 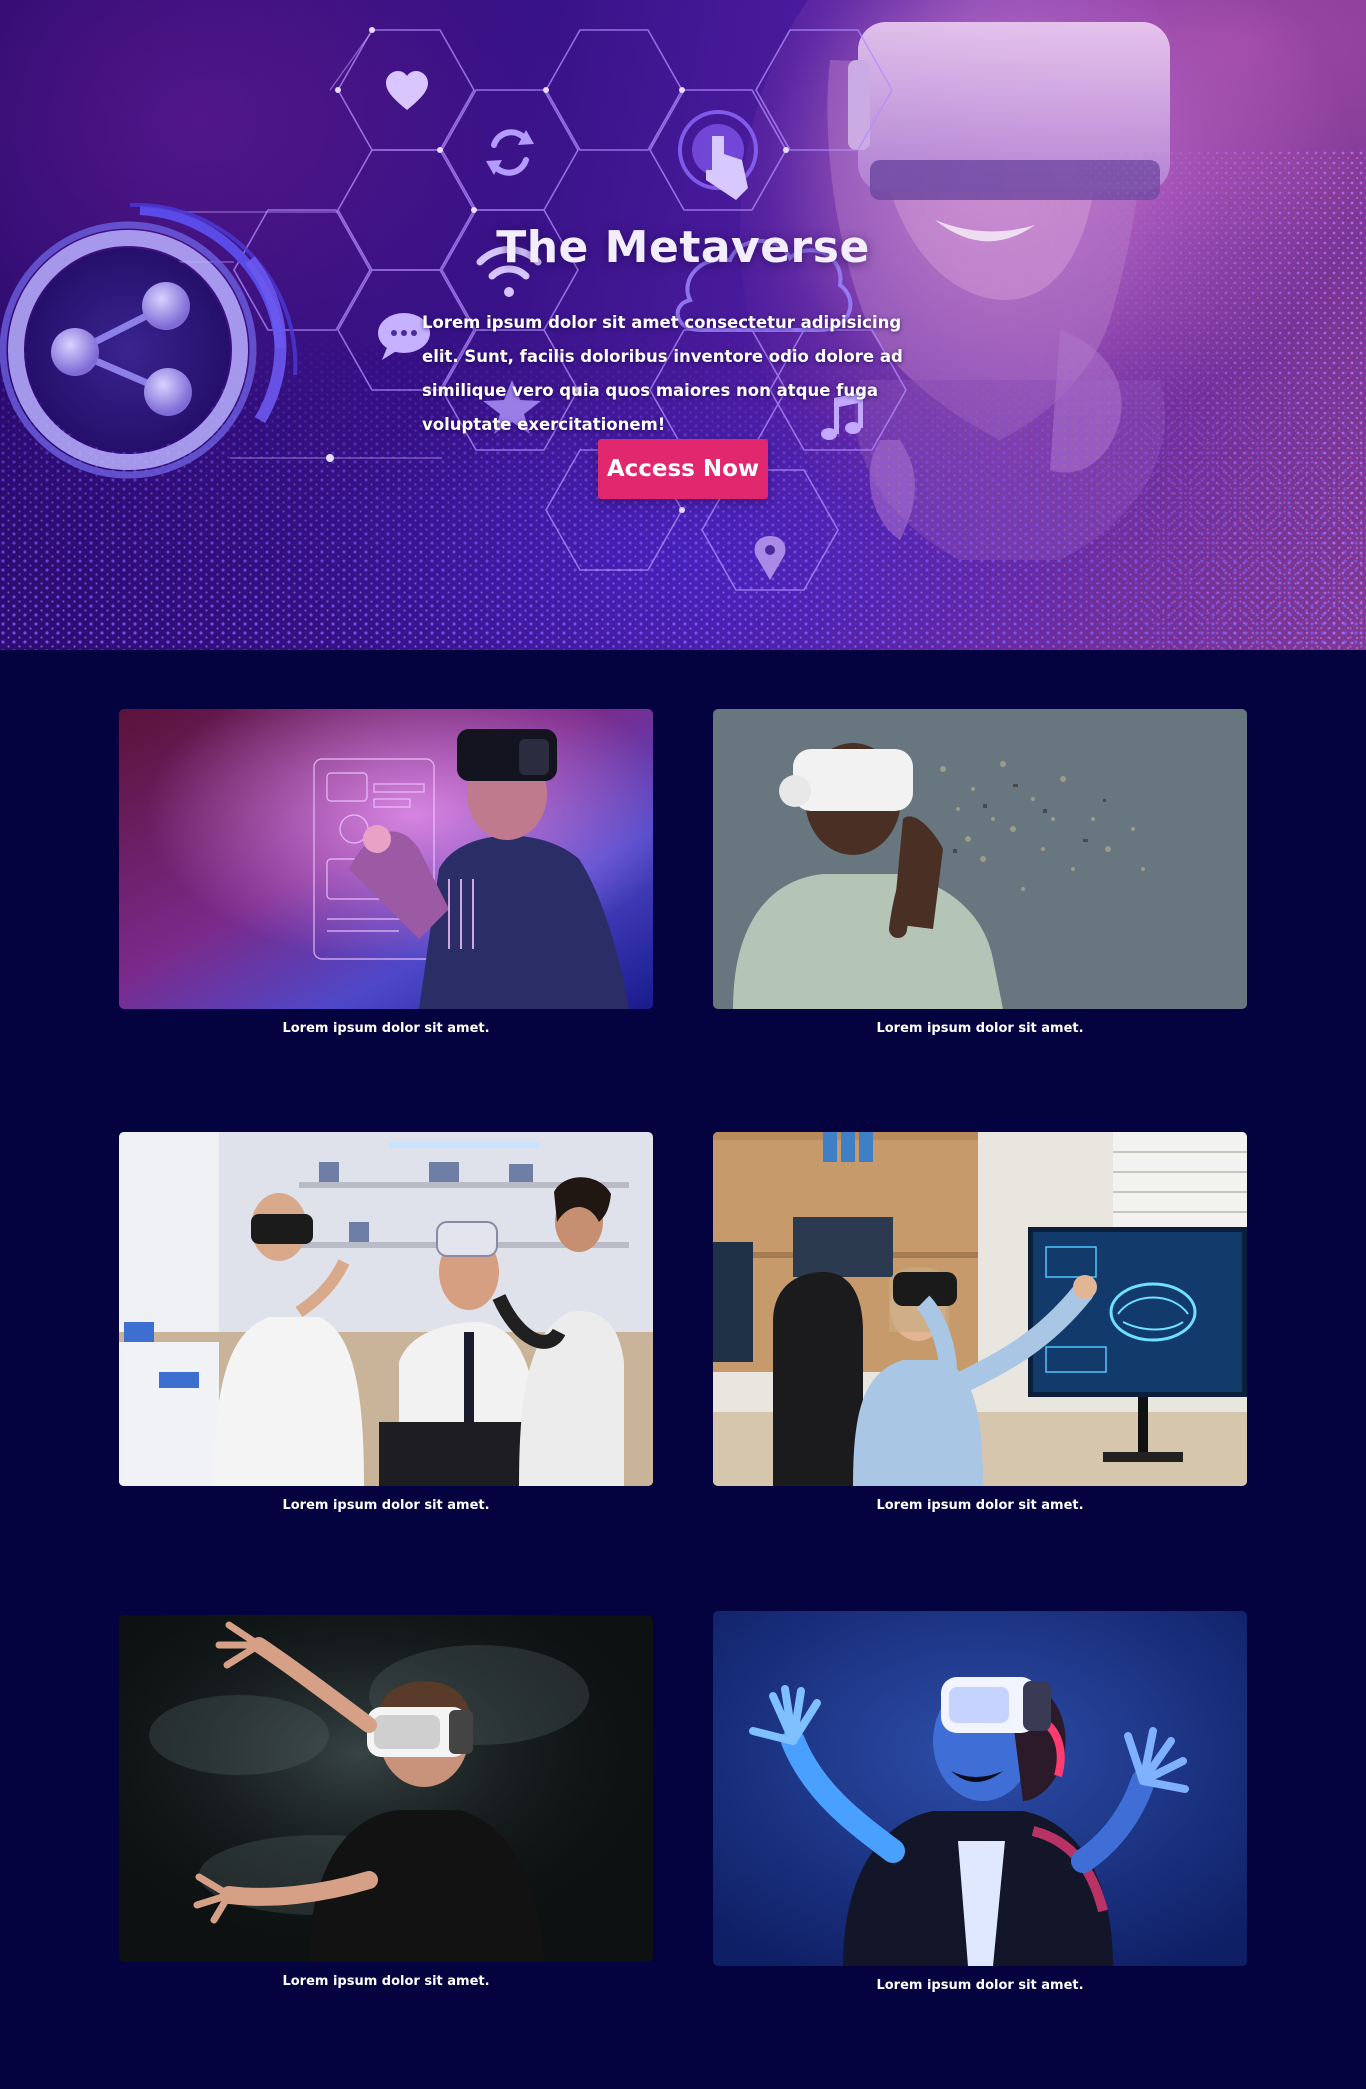 I want to click on photo-woman-vr-brain-screen, so click(x=980, y=1309).